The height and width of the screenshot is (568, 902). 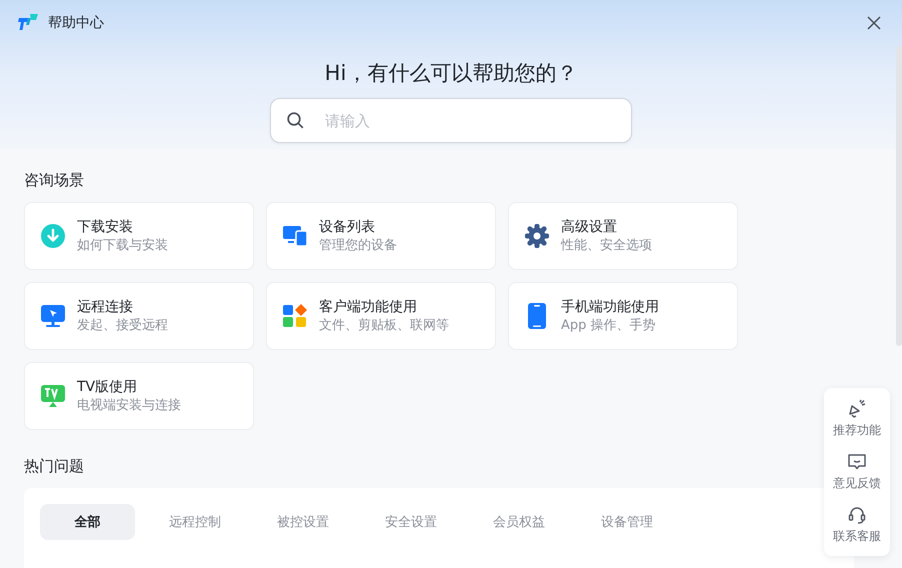 What do you see at coordinates (368, 307) in the screenshot?
I see `card-title: 客户端功能使用` at bounding box center [368, 307].